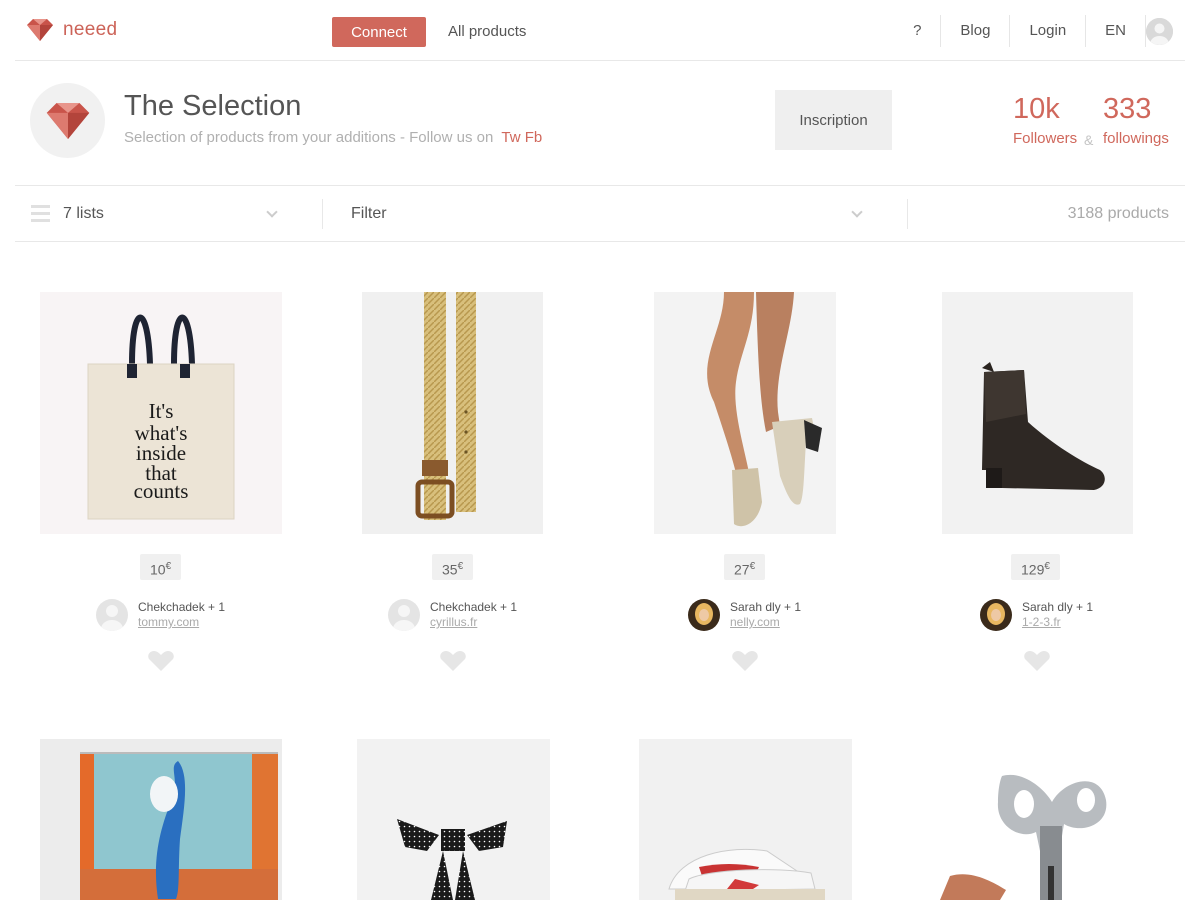  I want to click on product-image-polka-dot-bow, so click(453, 819).